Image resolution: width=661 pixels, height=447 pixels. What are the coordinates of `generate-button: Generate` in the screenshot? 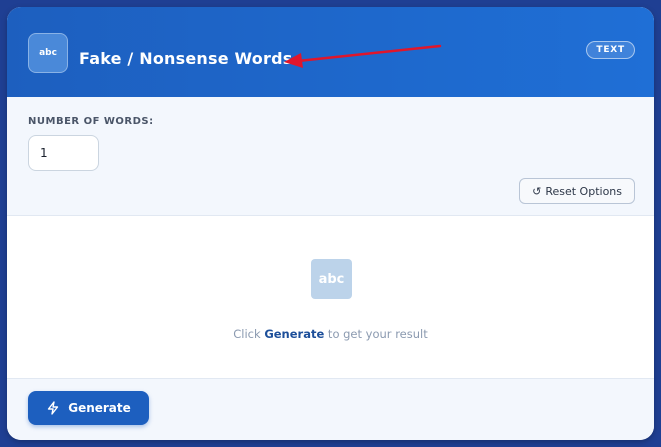 It's located at (88, 408).